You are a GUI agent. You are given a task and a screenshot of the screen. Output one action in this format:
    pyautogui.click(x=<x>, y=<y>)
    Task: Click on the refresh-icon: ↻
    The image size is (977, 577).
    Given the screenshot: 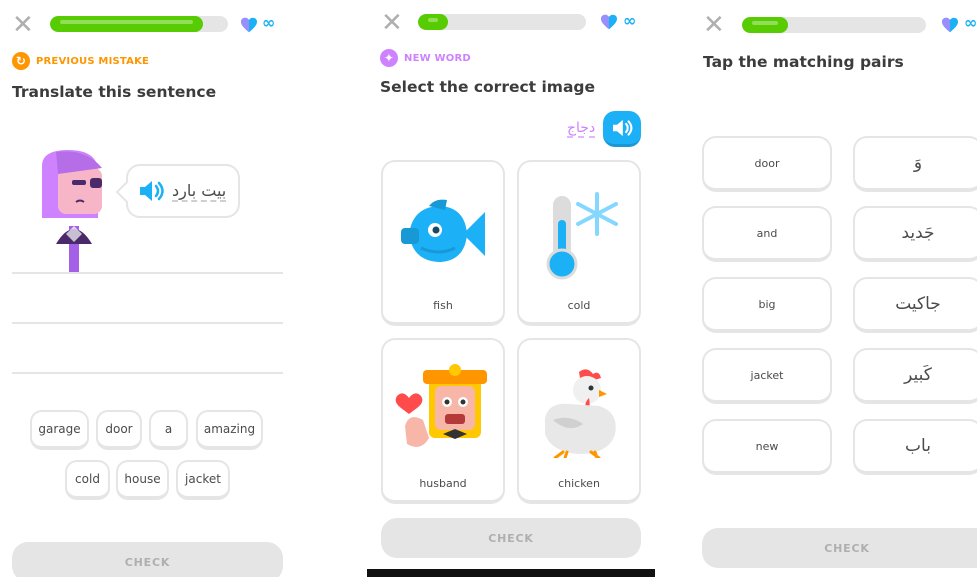 What is the action you would take?
    pyautogui.click(x=21, y=61)
    